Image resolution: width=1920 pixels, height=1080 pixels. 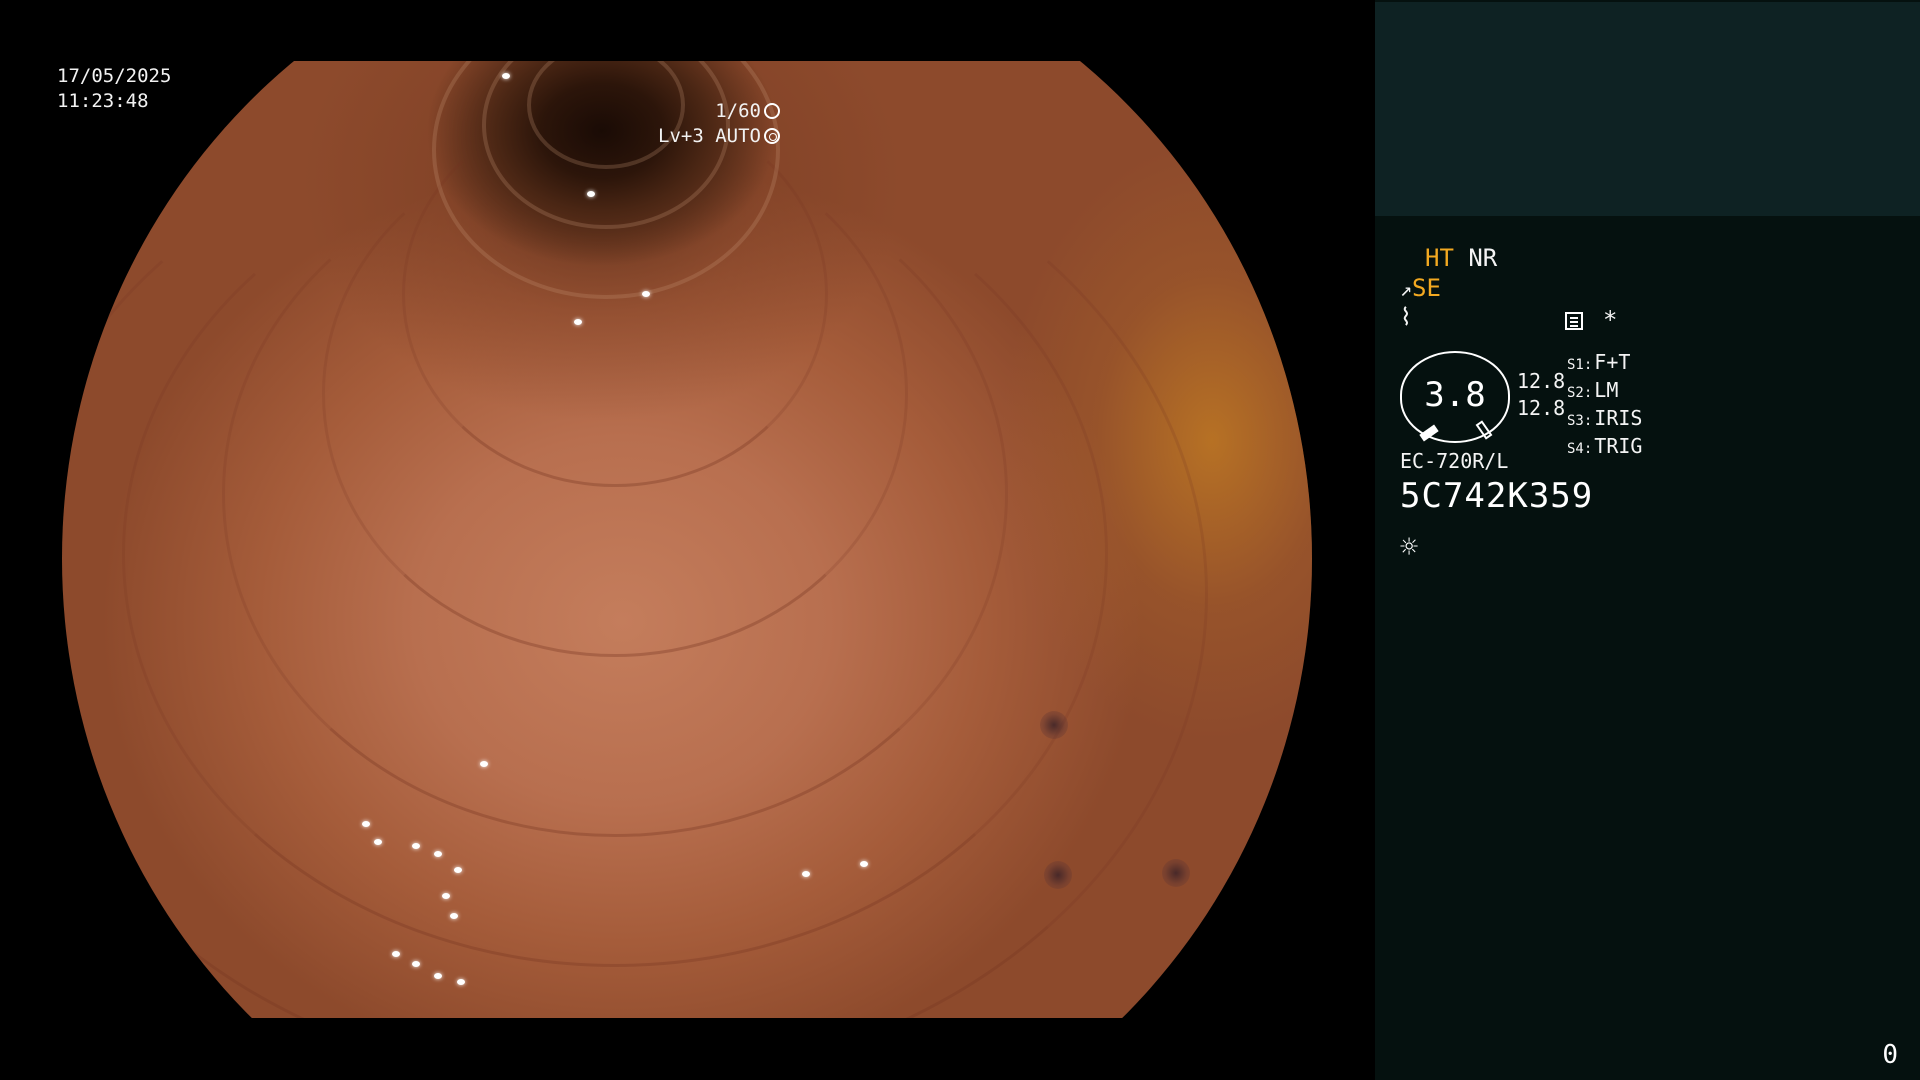 I want to click on frame-counter: 0, so click(x=1890, y=1055).